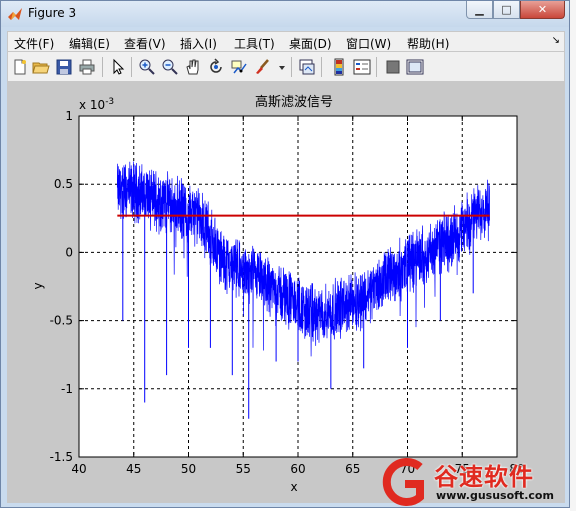  Describe the element at coordinates (428, 43) in the screenshot. I see `menu-help: 帮助(H)` at that location.